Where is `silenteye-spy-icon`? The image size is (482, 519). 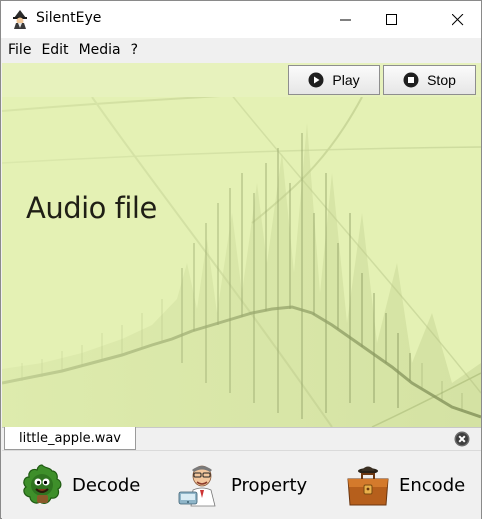 silenteye-spy-icon is located at coordinates (20, 19).